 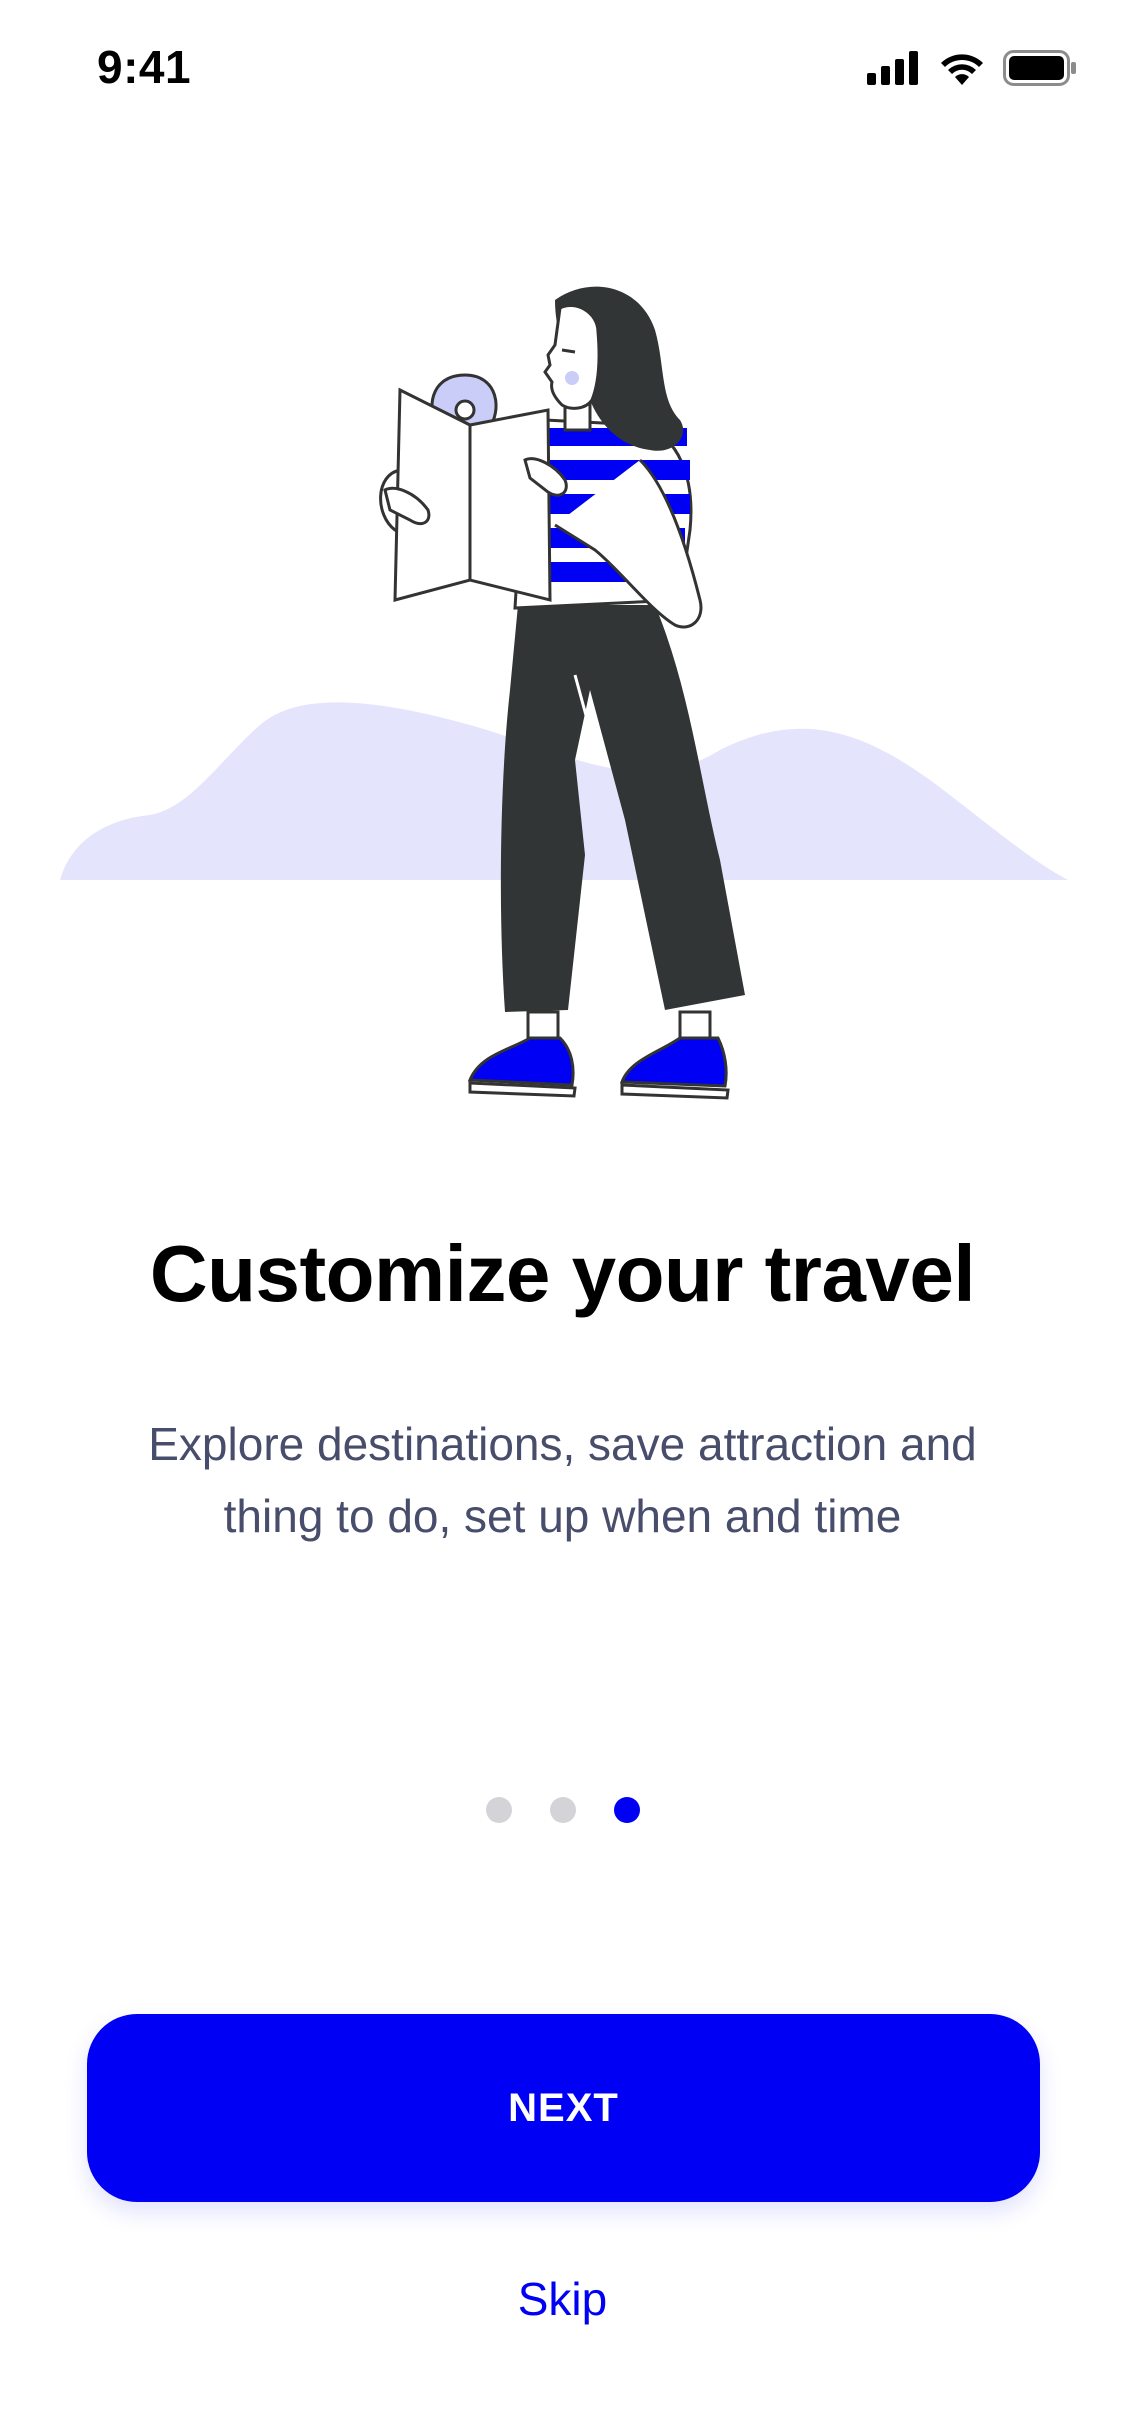 I want to click on page-indicator, so click(x=562, y=1810).